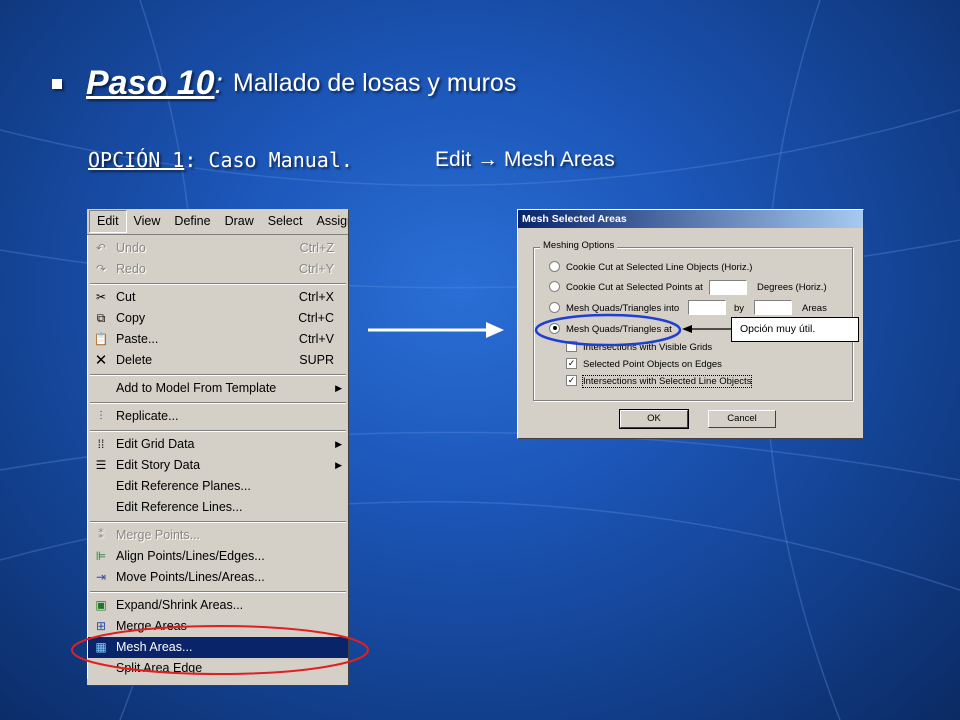 The image size is (960, 720). What do you see at coordinates (614, 308) in the screenshot?
I see `radio-mesh-into: Mesh Quads/Triangles into` at bounding box center [614, 308].